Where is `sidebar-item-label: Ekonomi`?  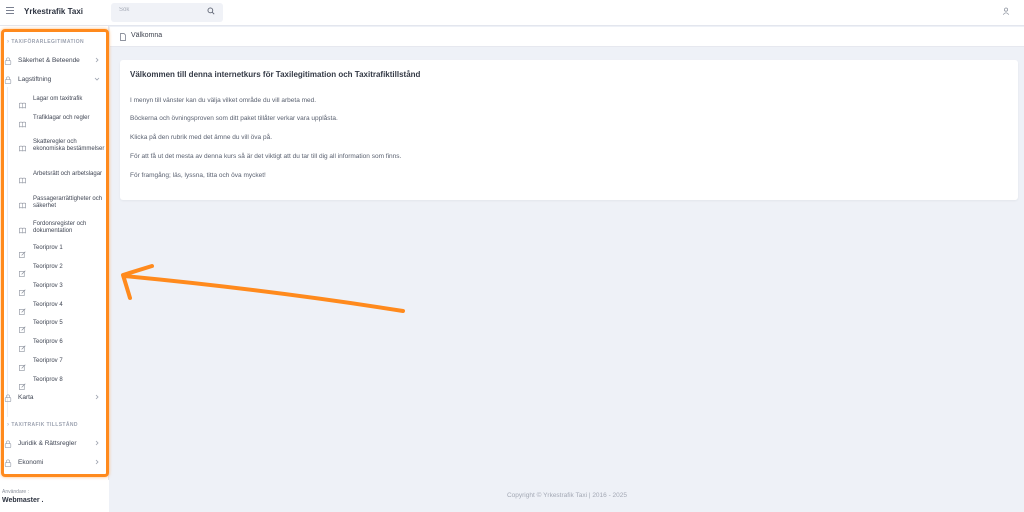
sidebar-item-label: Ekonomi is located at coordinates (31, 462).